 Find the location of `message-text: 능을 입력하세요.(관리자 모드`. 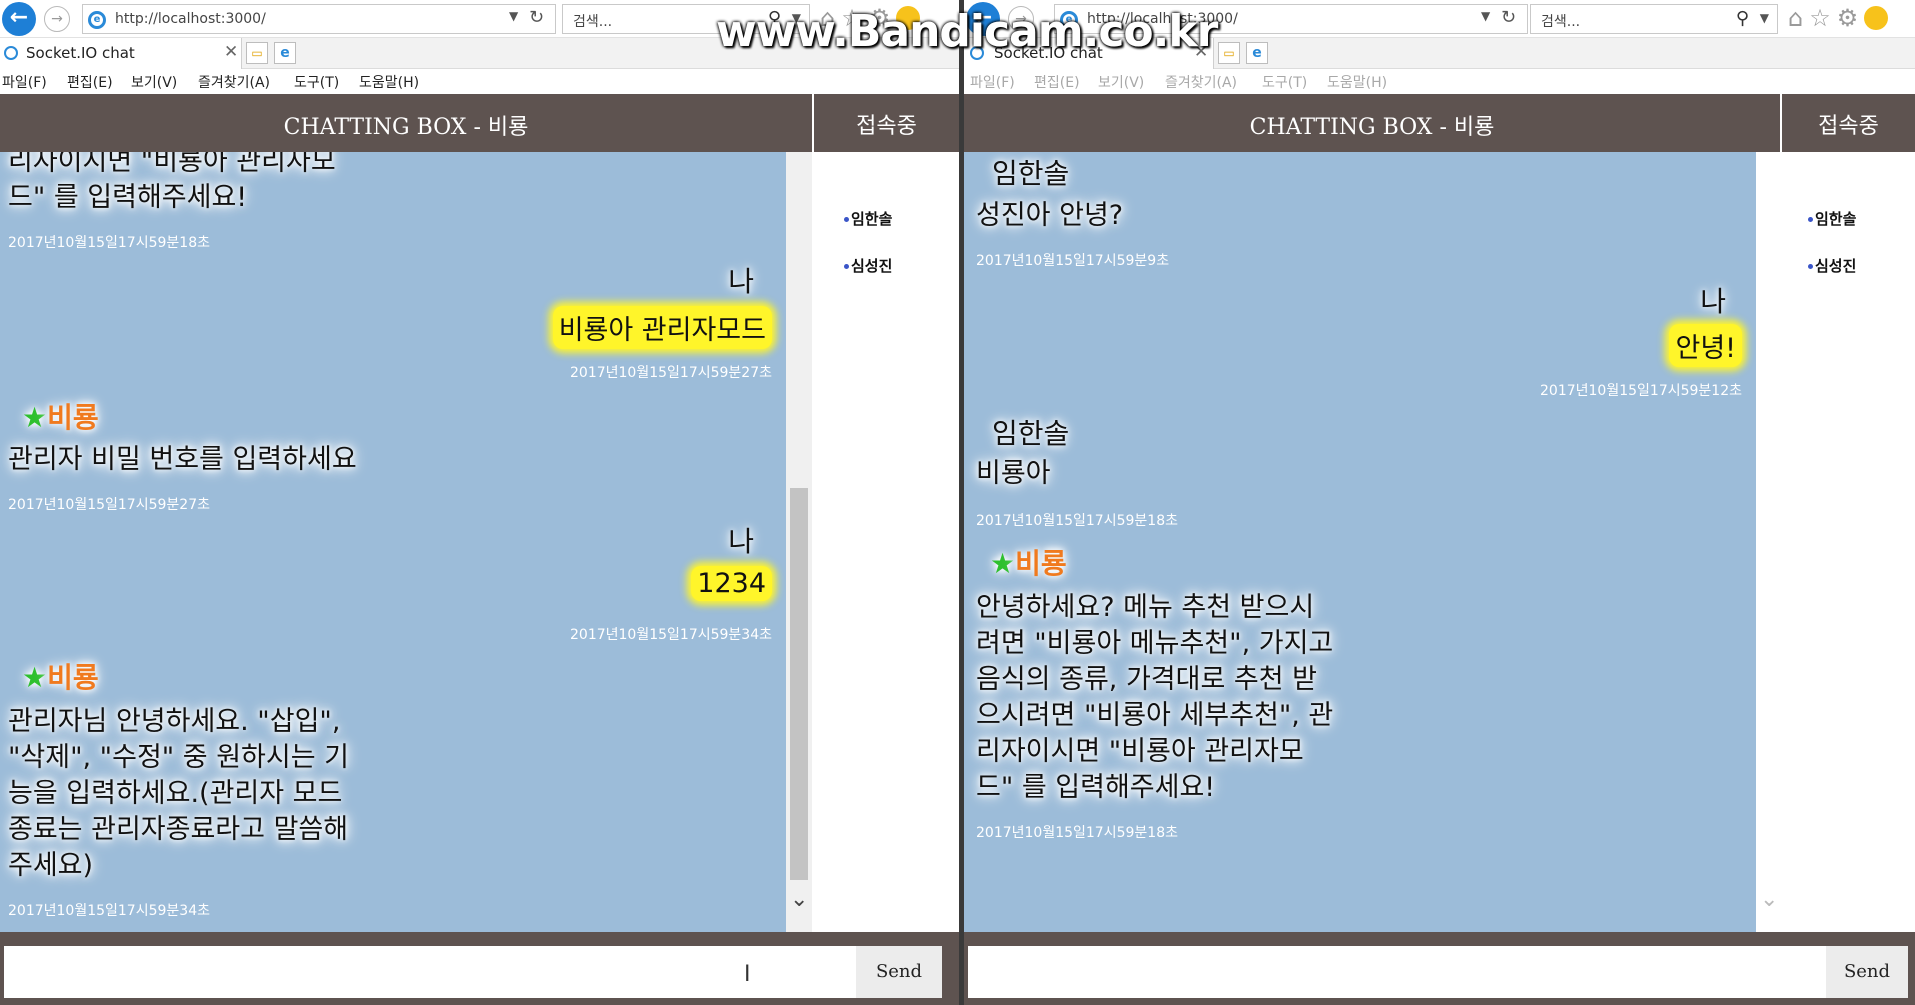

message-text: 능을 입력하세요.(관리자 모드 is located at coordinates (175, 793).